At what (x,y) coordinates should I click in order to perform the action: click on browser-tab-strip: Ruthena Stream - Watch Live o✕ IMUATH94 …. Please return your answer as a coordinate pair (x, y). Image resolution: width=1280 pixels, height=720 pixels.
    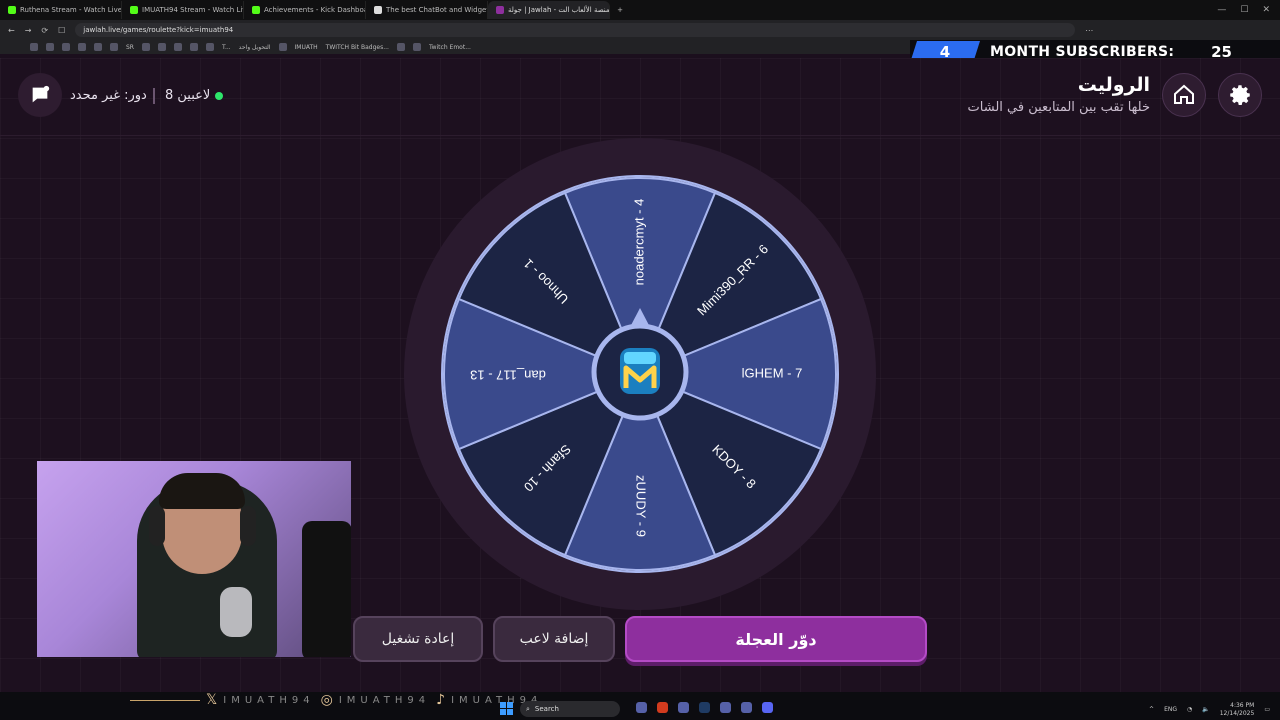
    Looking at the image, I should click on (640, 10).